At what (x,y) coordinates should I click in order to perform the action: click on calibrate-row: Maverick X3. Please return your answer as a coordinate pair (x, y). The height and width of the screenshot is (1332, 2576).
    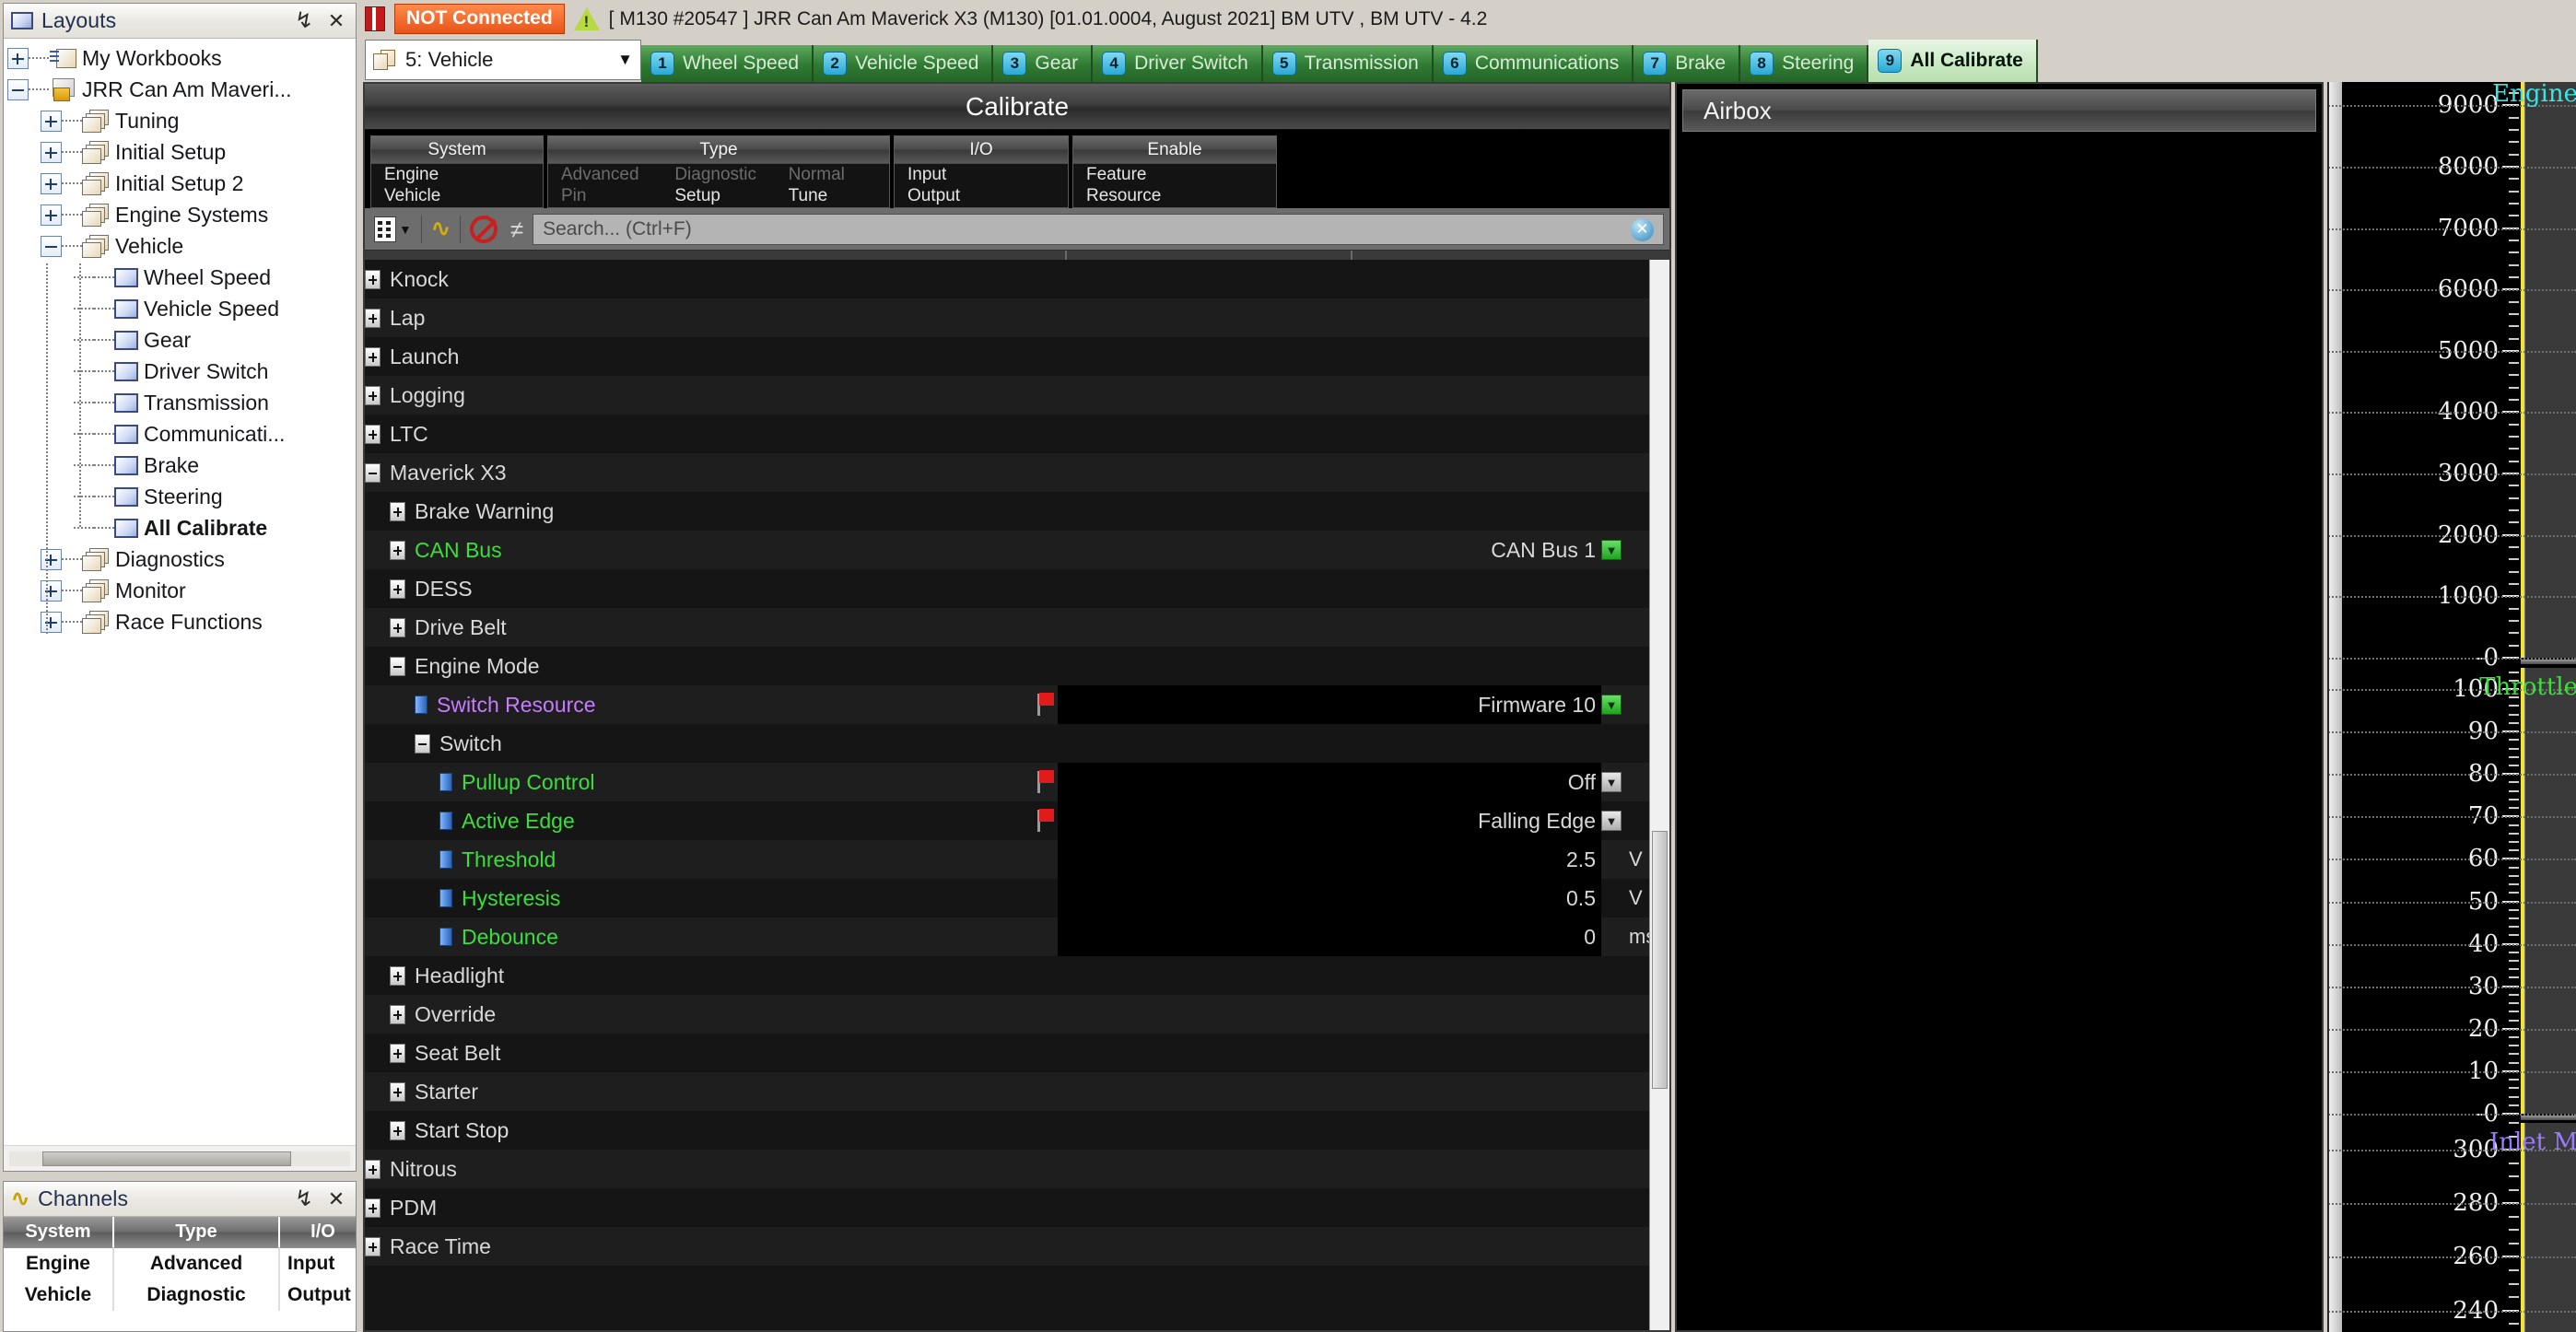
    Looking at the image, I should click on (1017, 472).